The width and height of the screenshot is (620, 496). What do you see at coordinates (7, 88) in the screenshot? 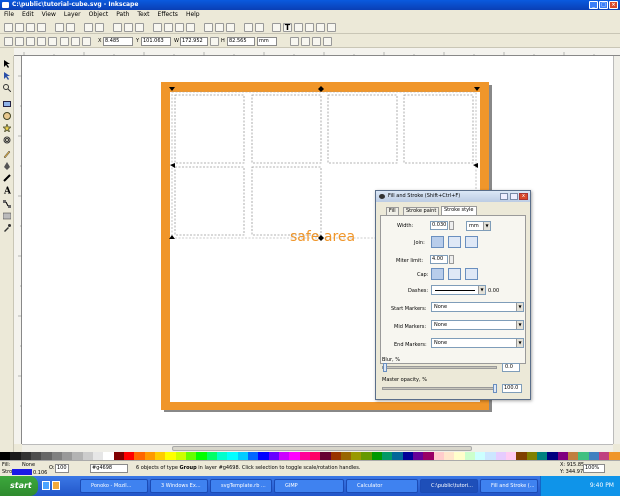
I see `zoom-tool-icon` at bounding box center [7, 88].